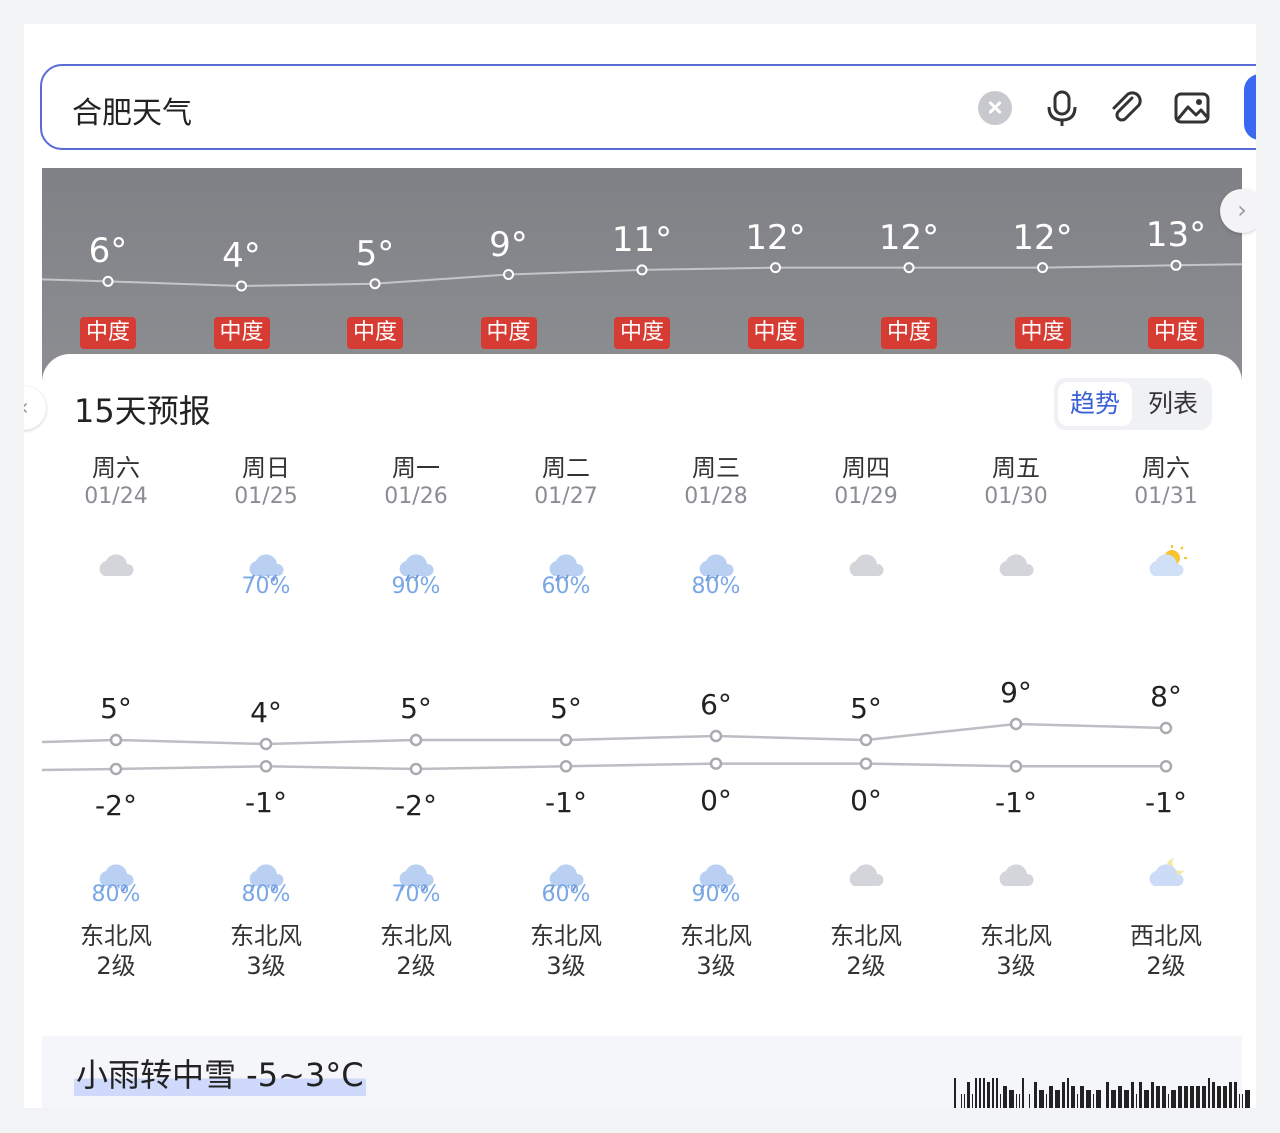 The width and height of the screenshot is (1280, 1133). What do you see at coordinates (266, 468) in the screenshot?
I see `weekday: 周日` at bounding box center [266, 468].